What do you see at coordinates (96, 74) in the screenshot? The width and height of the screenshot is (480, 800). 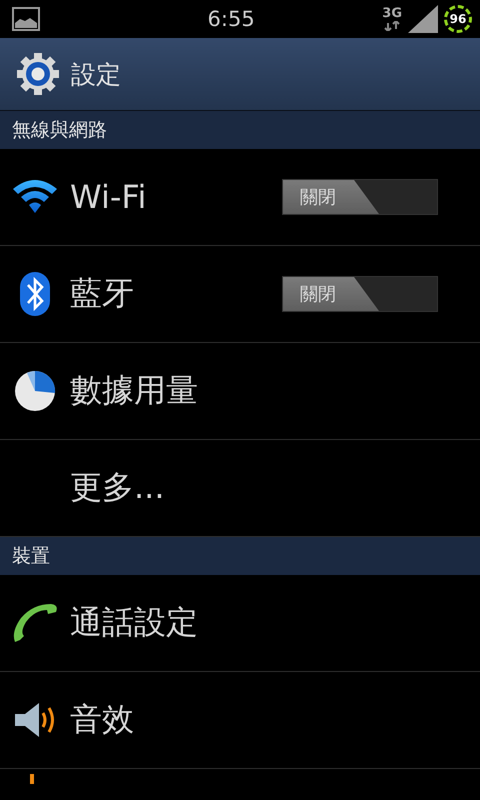 I see `screen-title: 設定` at bounding box center [96, 74].